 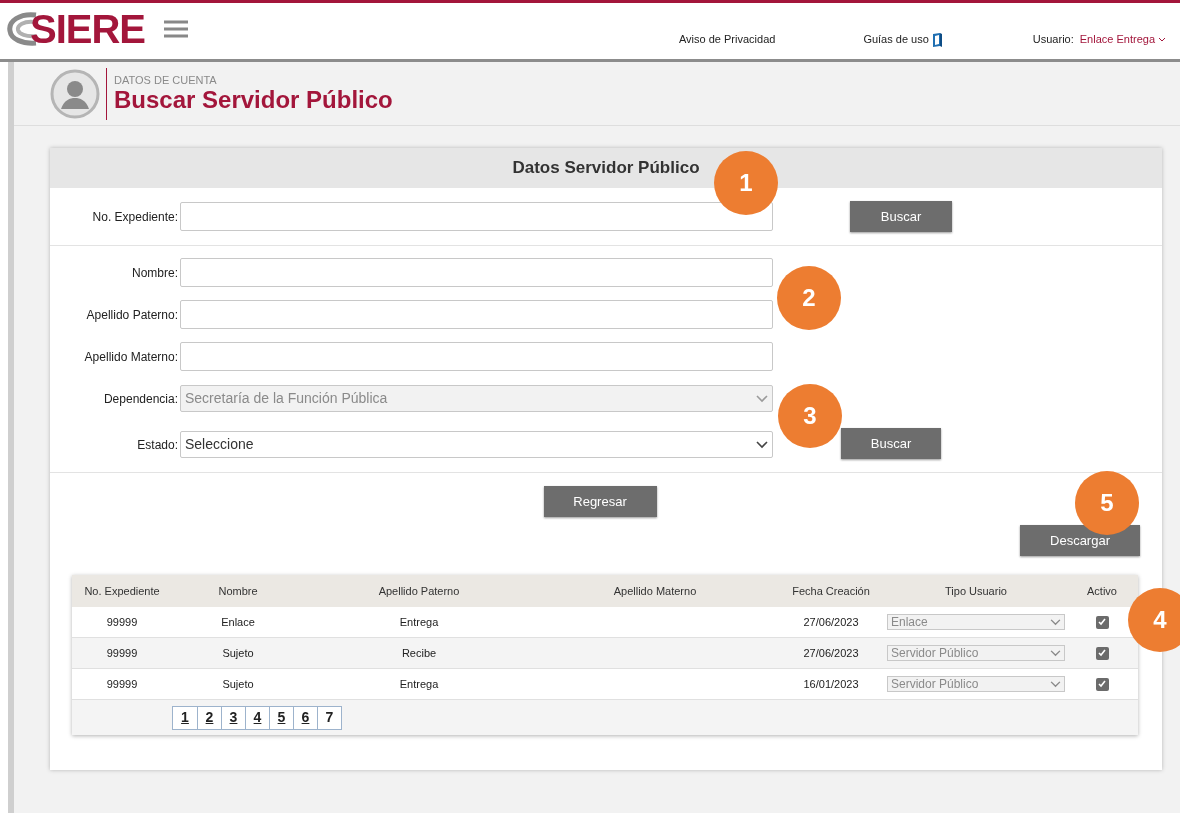 What do you see at coordinates (831, 591) in the screenshot?
I see `column-header: Fecha Creación` at bounding box center [831, 591].